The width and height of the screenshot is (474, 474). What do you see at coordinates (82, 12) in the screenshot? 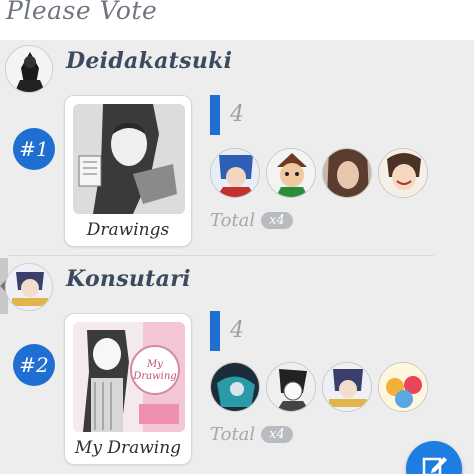
I see `page-title: Please Vote` at bounding box center [82, 12].